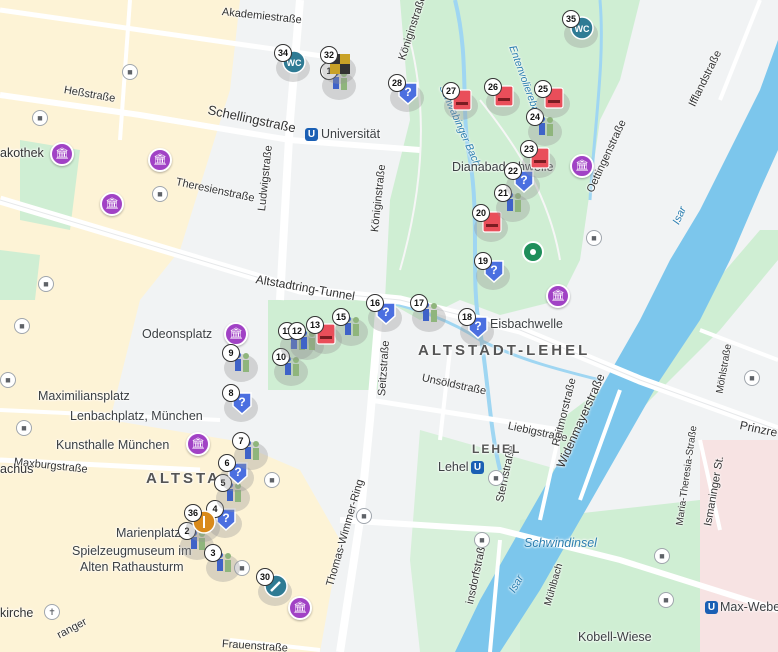  What do you see at coordinates (477, 467) in the screenshot?
I see `ubahn-icon-lehel: U` at bounding box center [477, 467].